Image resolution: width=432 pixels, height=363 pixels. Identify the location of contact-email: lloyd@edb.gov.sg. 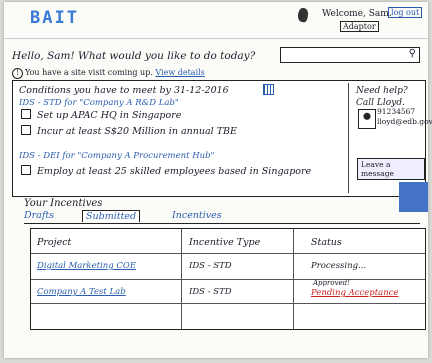
(404, 122).